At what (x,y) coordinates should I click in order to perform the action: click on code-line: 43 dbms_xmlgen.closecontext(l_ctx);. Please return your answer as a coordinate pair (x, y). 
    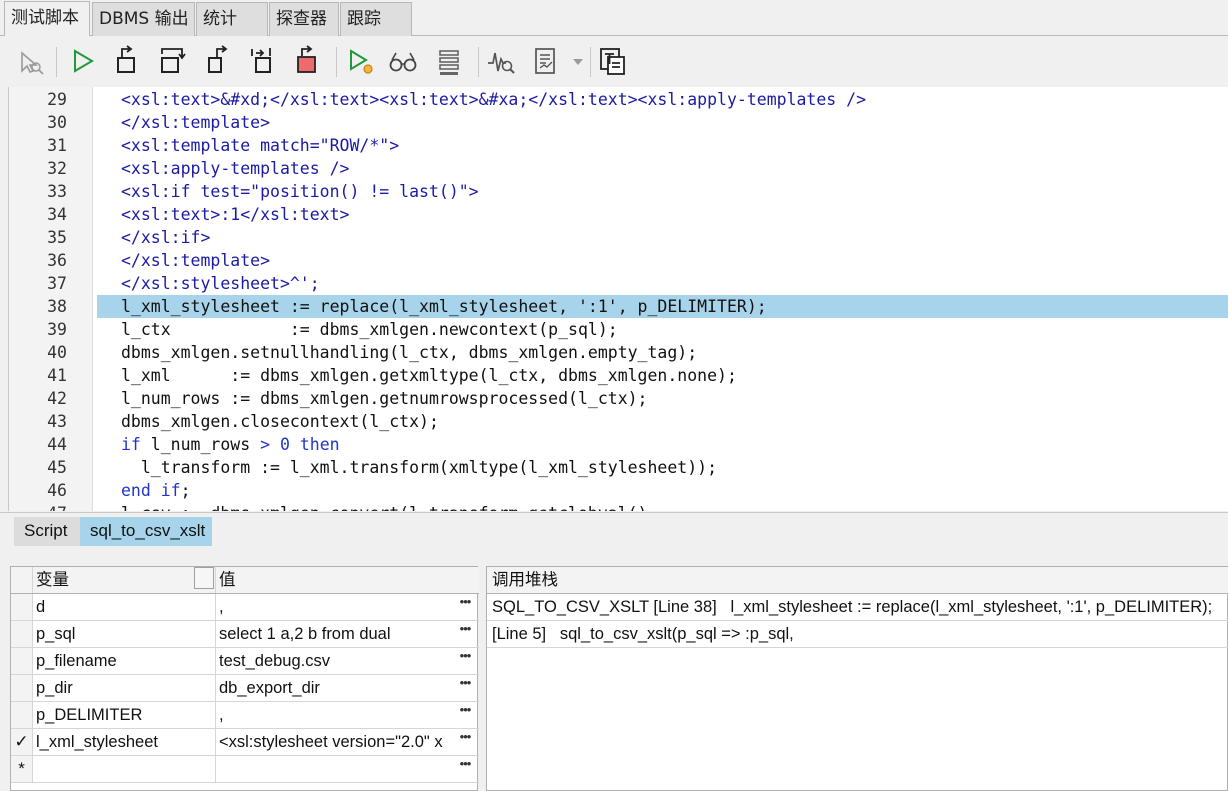
    Looking at the image, I should click on (618, 421).